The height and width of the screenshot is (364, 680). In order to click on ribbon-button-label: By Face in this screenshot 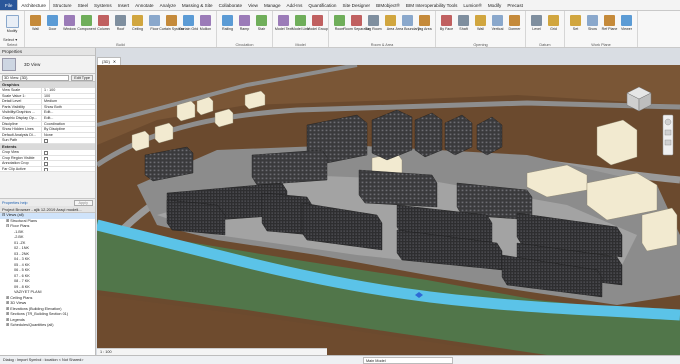, I will do `click(446, 29)`.